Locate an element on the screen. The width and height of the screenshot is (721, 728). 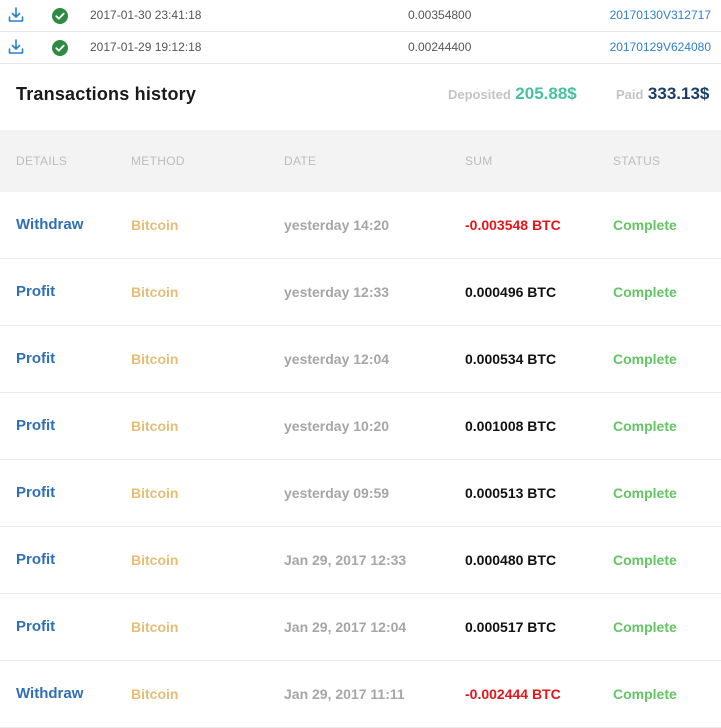
deposited-value: 205.88$ is located at coordinates (546, 93).